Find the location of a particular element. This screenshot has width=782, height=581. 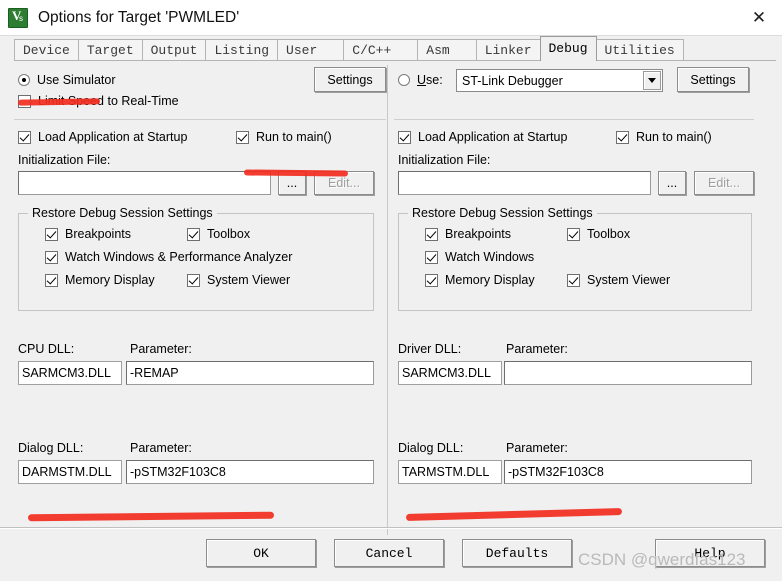

dialog-dll-input-right: TARMSTM.DLL is located at coordinates (450, 472).